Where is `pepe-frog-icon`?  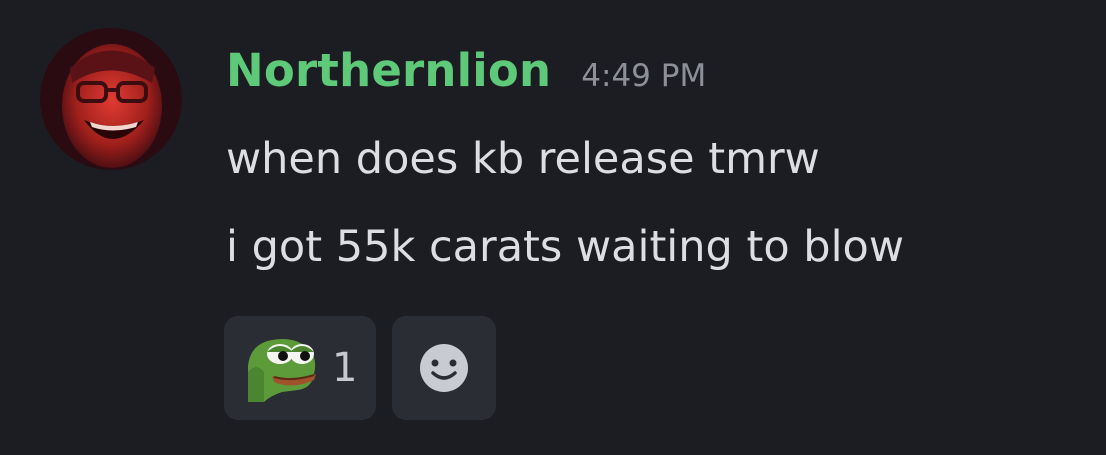 pepe-frog-icon is located at coordinates (282, 370).